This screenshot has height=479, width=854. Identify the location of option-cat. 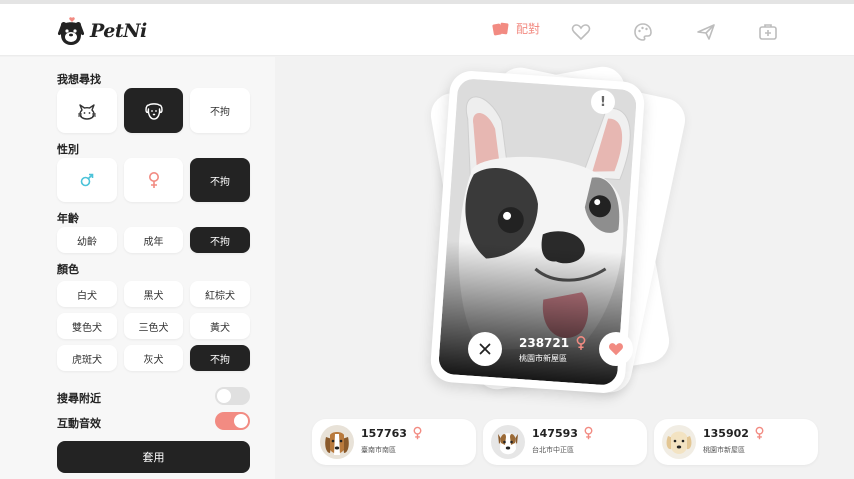
(87, 110).